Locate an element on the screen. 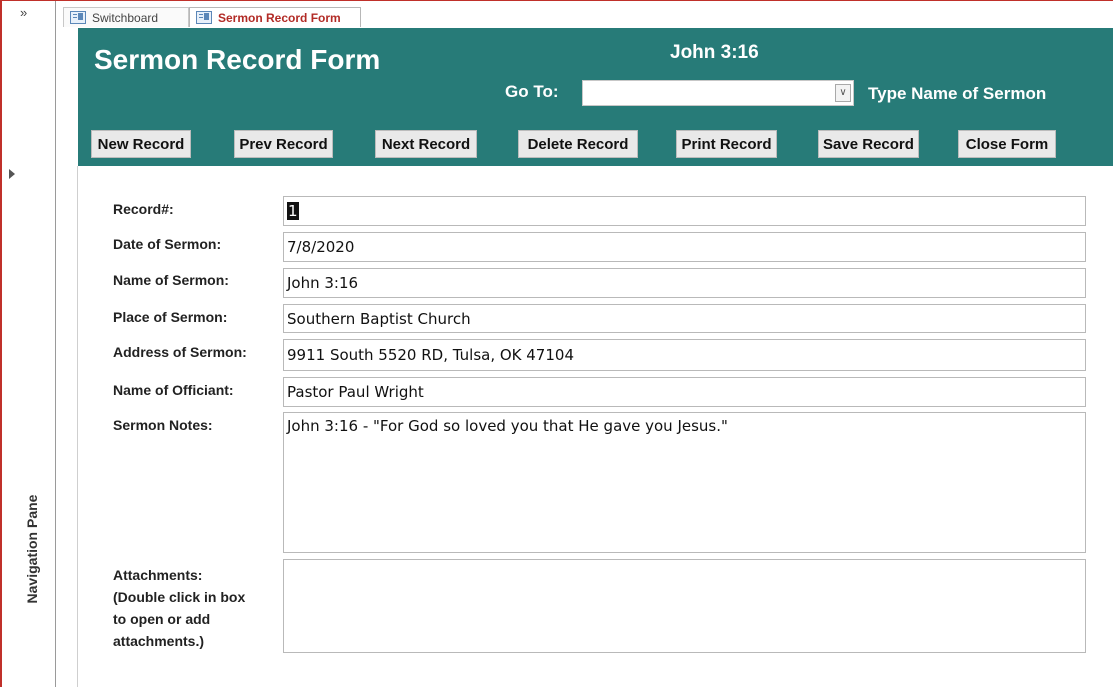 The height and width of the screenshot is (687, 1113). tab-sermon-record-form: Sermon Record Form is located at coordinates (275, 17).